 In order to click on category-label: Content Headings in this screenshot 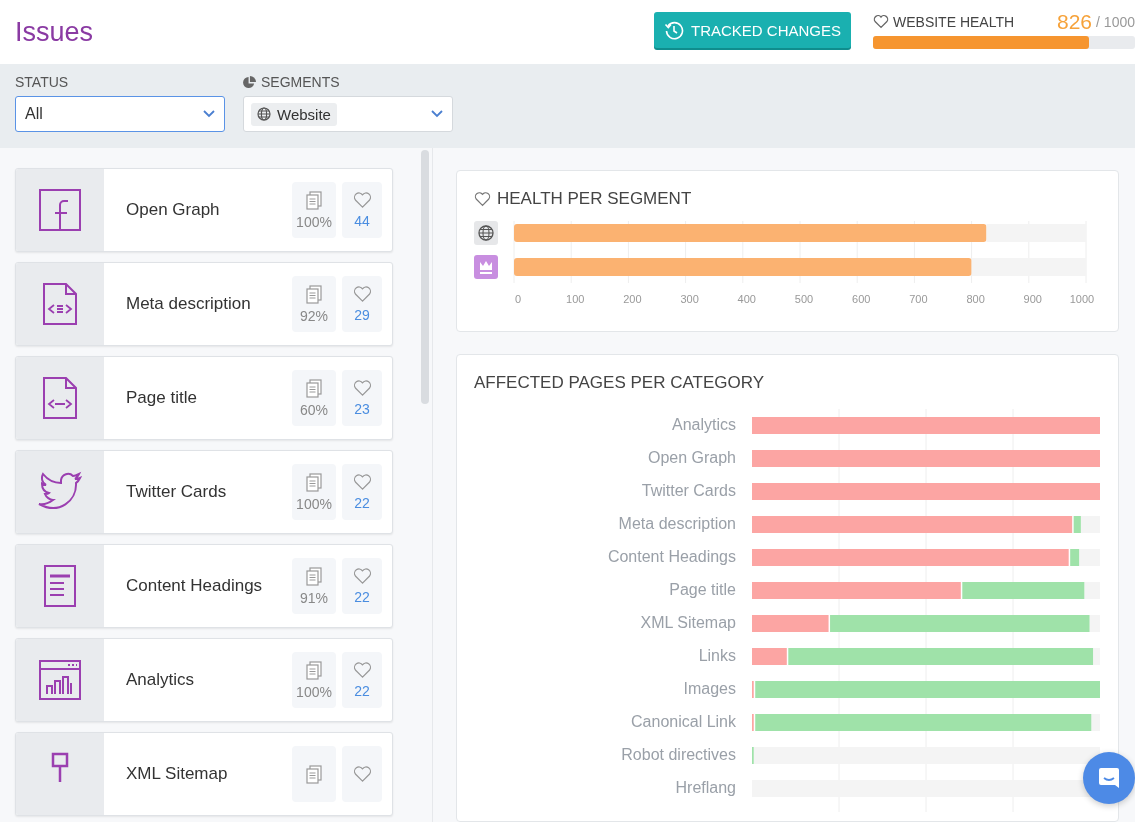, I will do `click(671, 557)`.